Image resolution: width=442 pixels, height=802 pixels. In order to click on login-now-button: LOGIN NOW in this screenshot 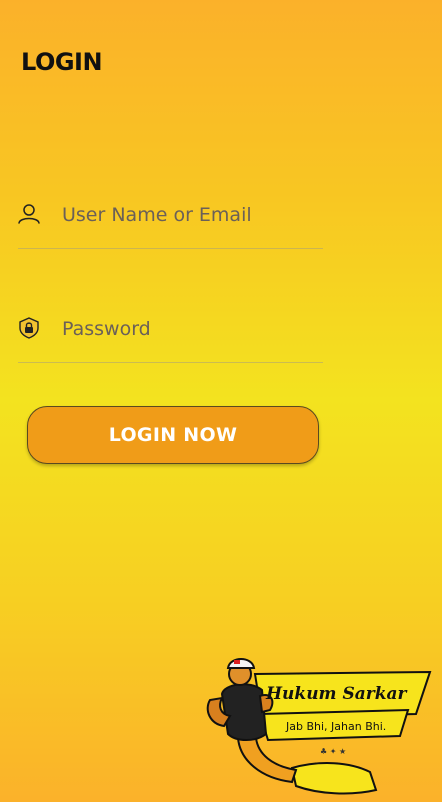, I will do `click(173, 435)`.